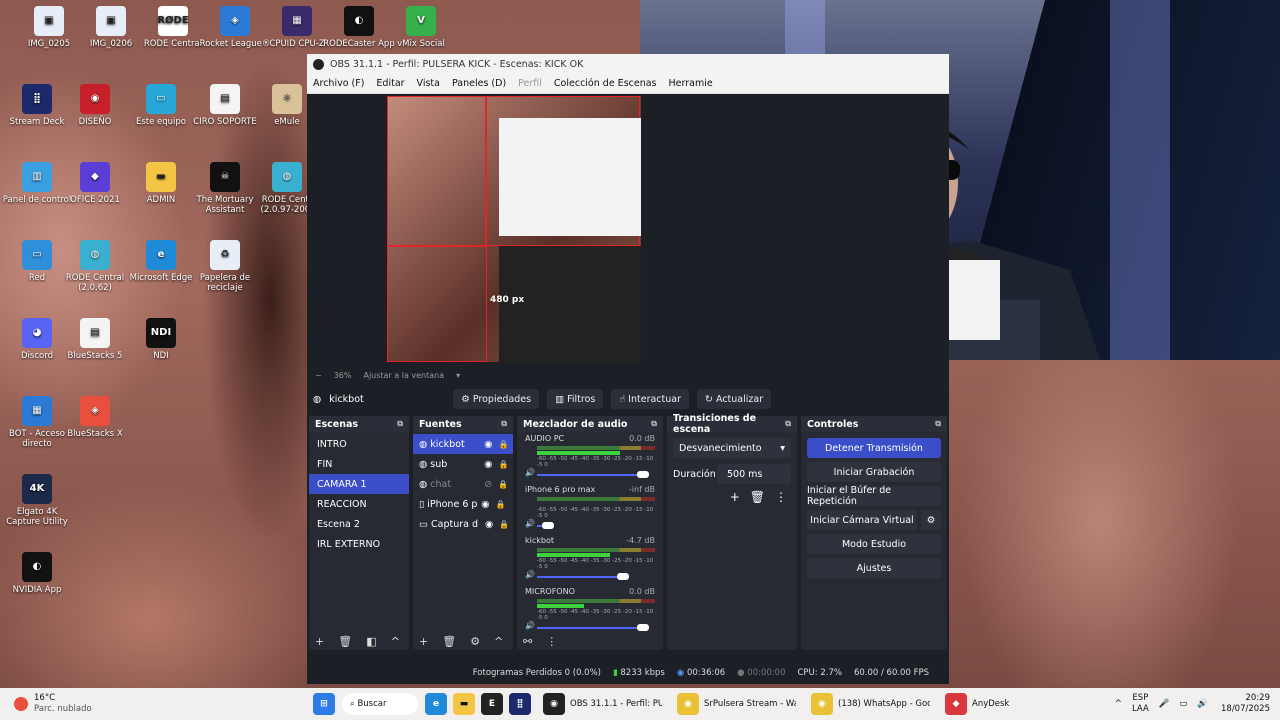  Describe the element at coordinates (371, 641) in the screenshot. I see `filter-icon: ◧` at that location.